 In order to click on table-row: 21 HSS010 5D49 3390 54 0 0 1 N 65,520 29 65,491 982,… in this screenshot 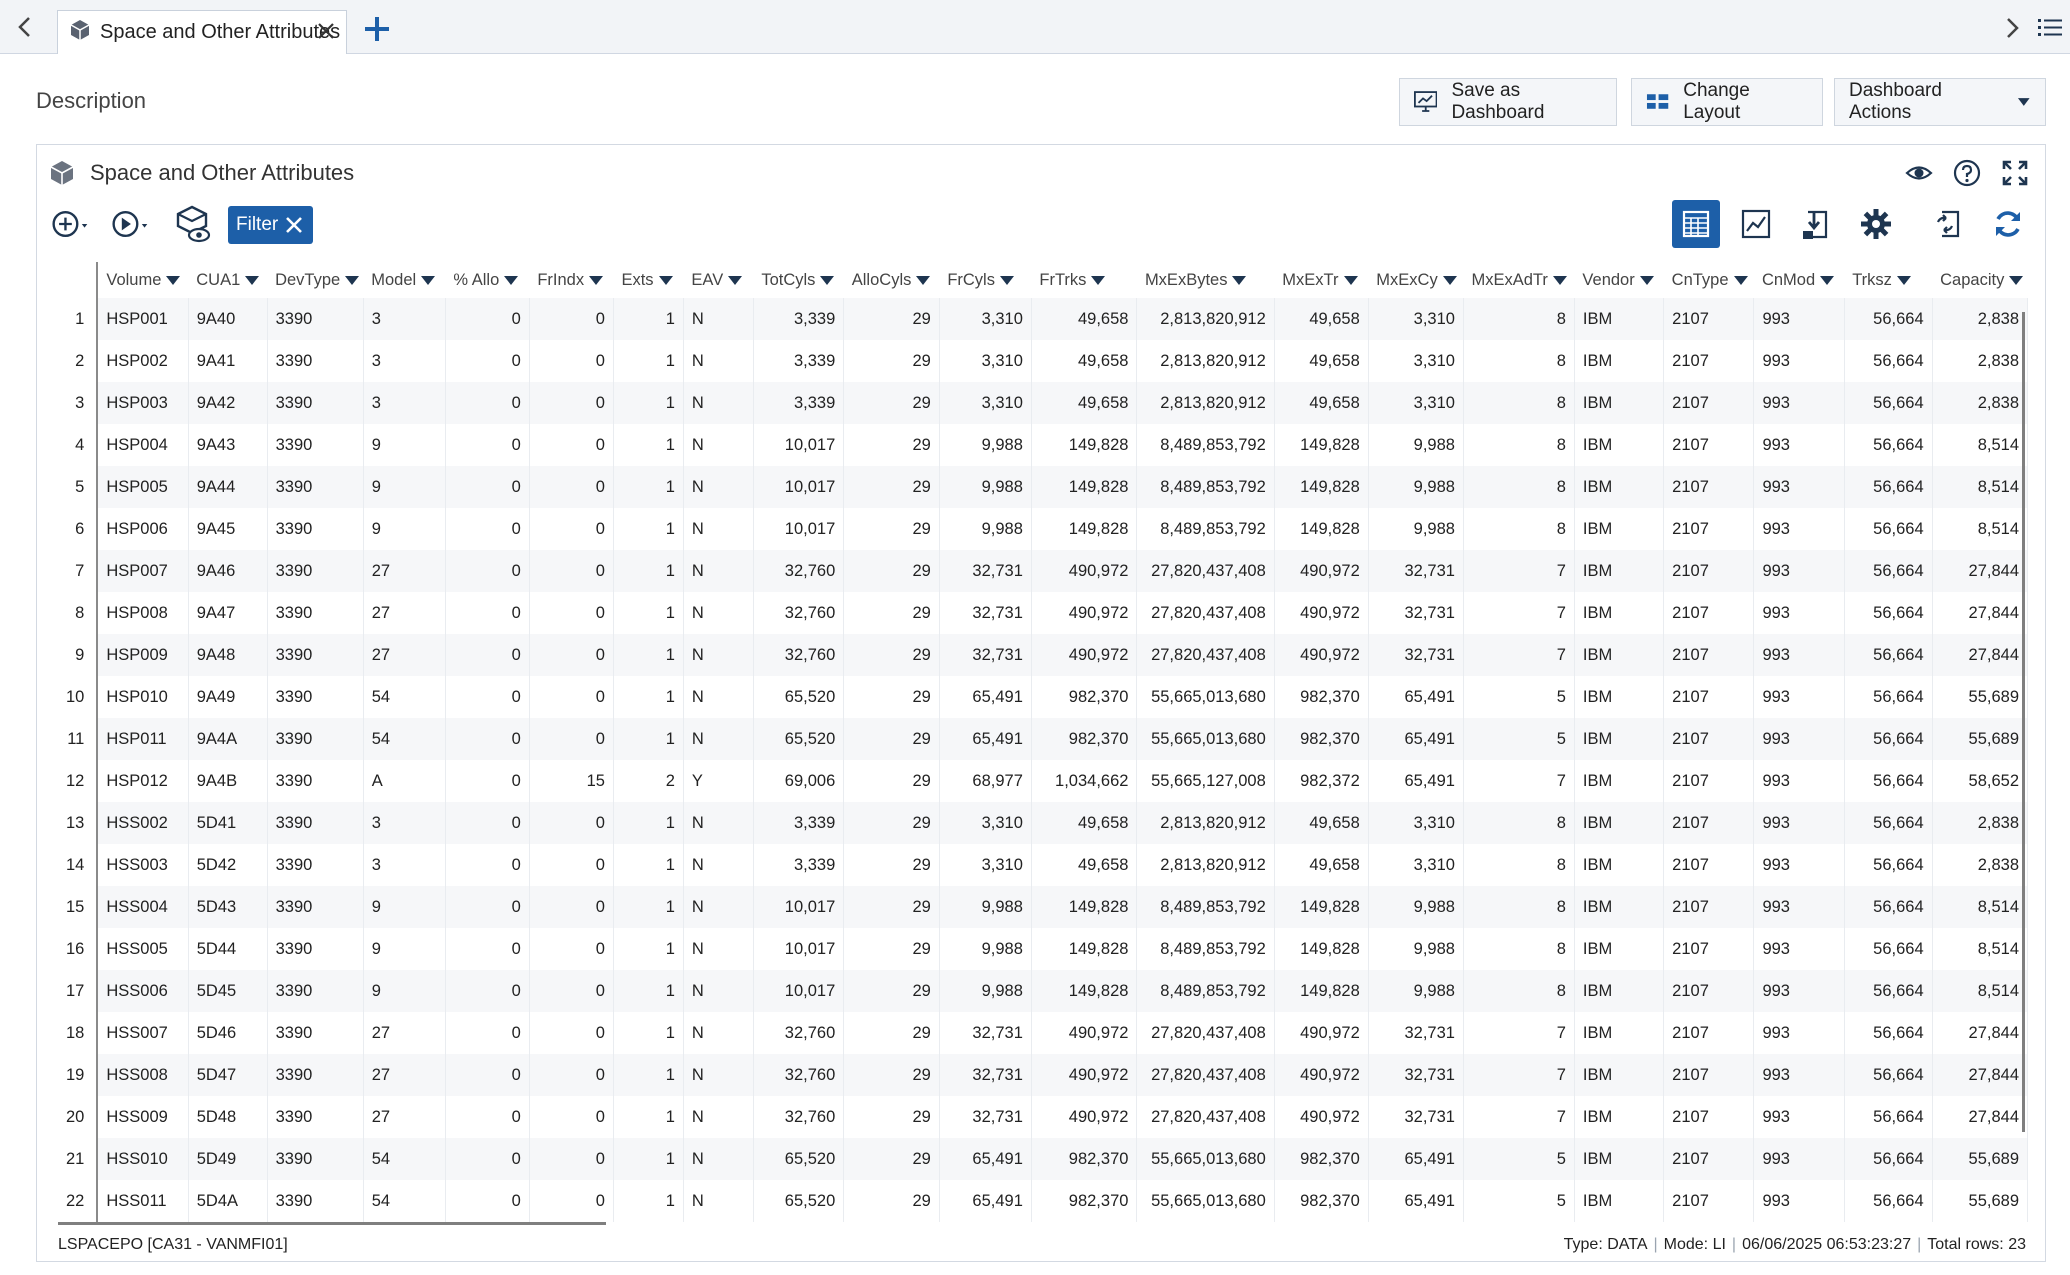, I will do `click(1043, 1159)`.